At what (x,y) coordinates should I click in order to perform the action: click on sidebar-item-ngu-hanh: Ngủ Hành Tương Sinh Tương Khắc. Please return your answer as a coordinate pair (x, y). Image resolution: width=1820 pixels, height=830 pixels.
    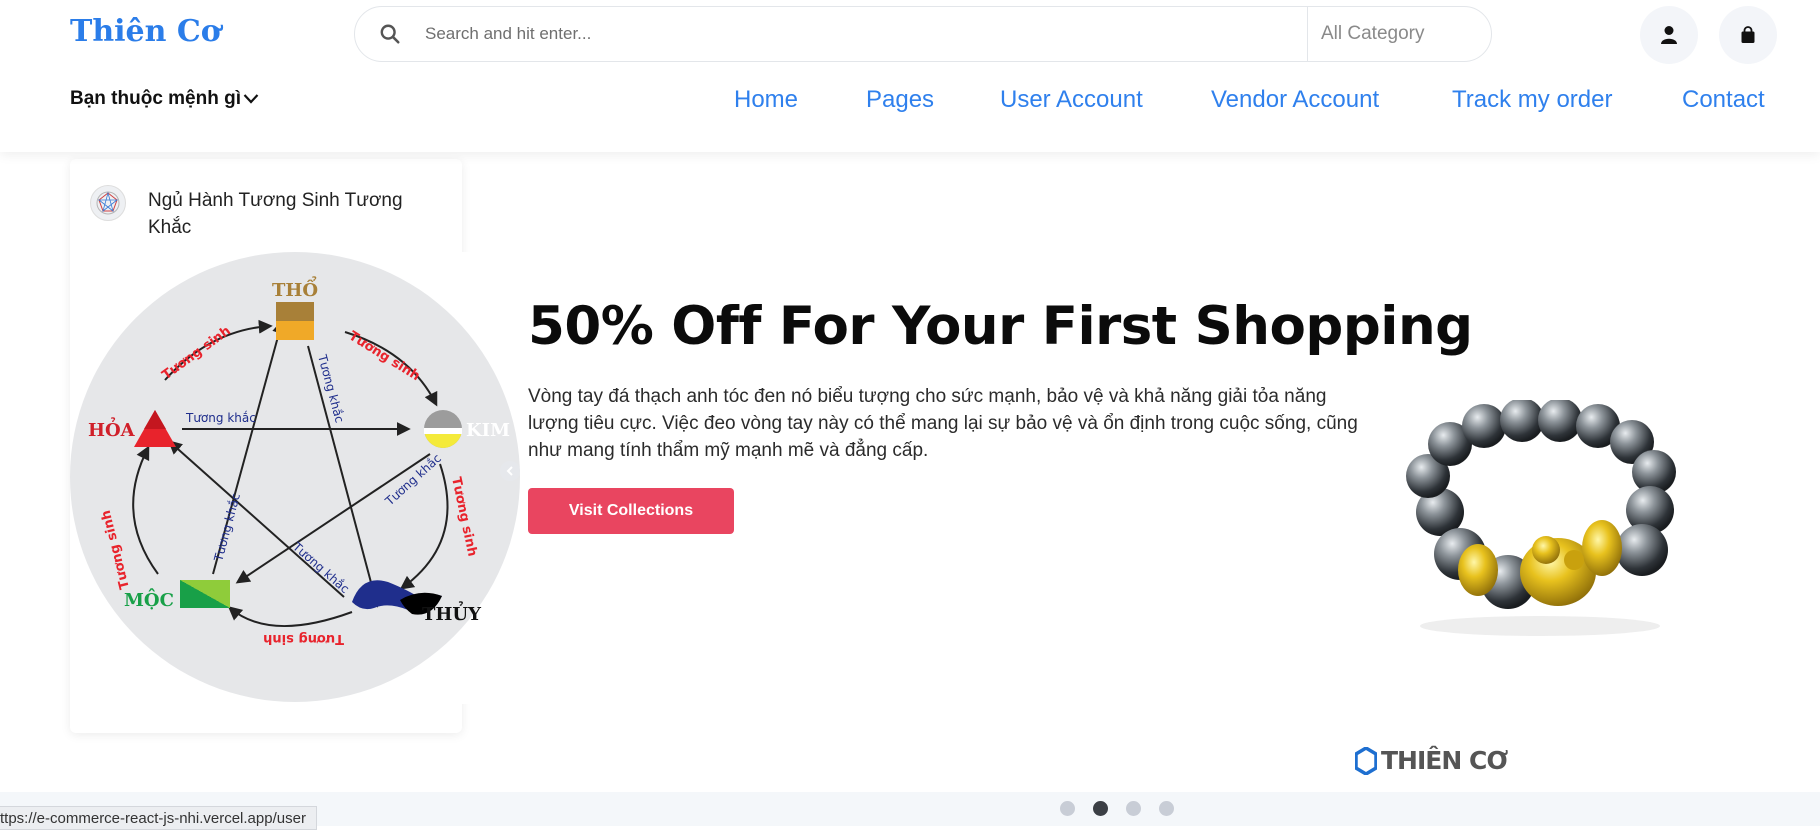
    Looking at the image, I should click on (249, 213).